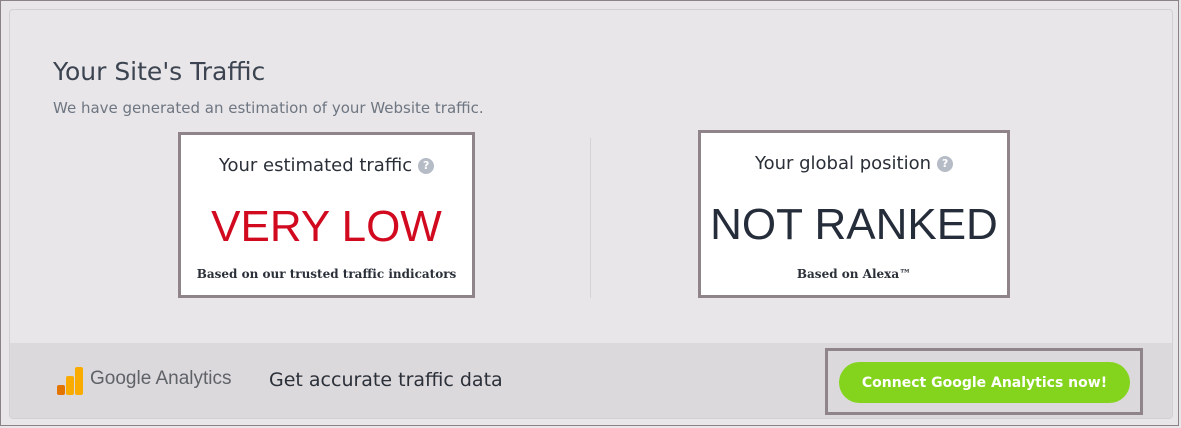 This screenshot has width=1181, height=428. Describe the element at coordinates (854, 274) in the screenshot. I see `global-position-note: Based on Alexa™` at that location.